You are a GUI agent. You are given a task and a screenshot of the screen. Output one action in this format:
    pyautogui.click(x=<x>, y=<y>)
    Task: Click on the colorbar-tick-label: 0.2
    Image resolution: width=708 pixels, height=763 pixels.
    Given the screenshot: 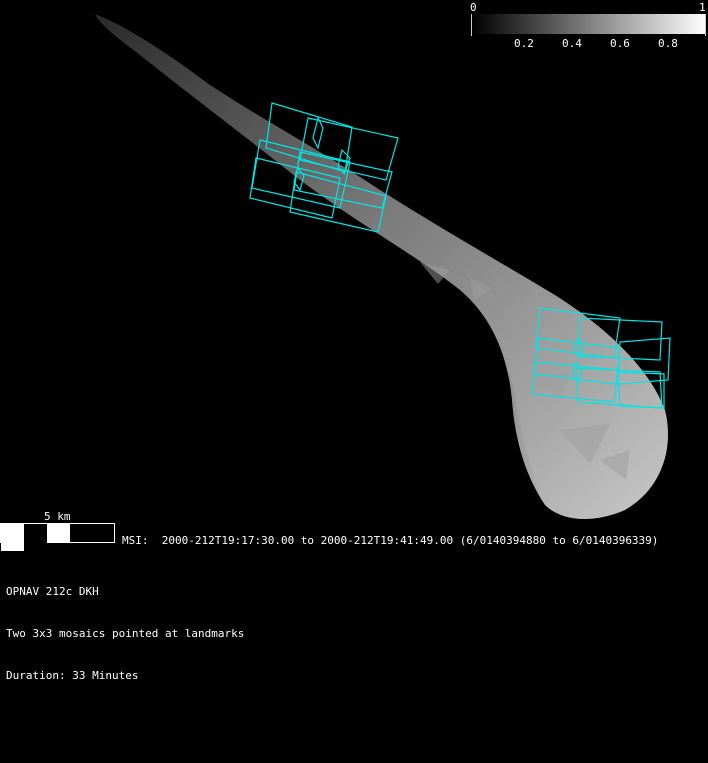 What is the action you would take?
    pyautogui.click(x=524, y=43)
    